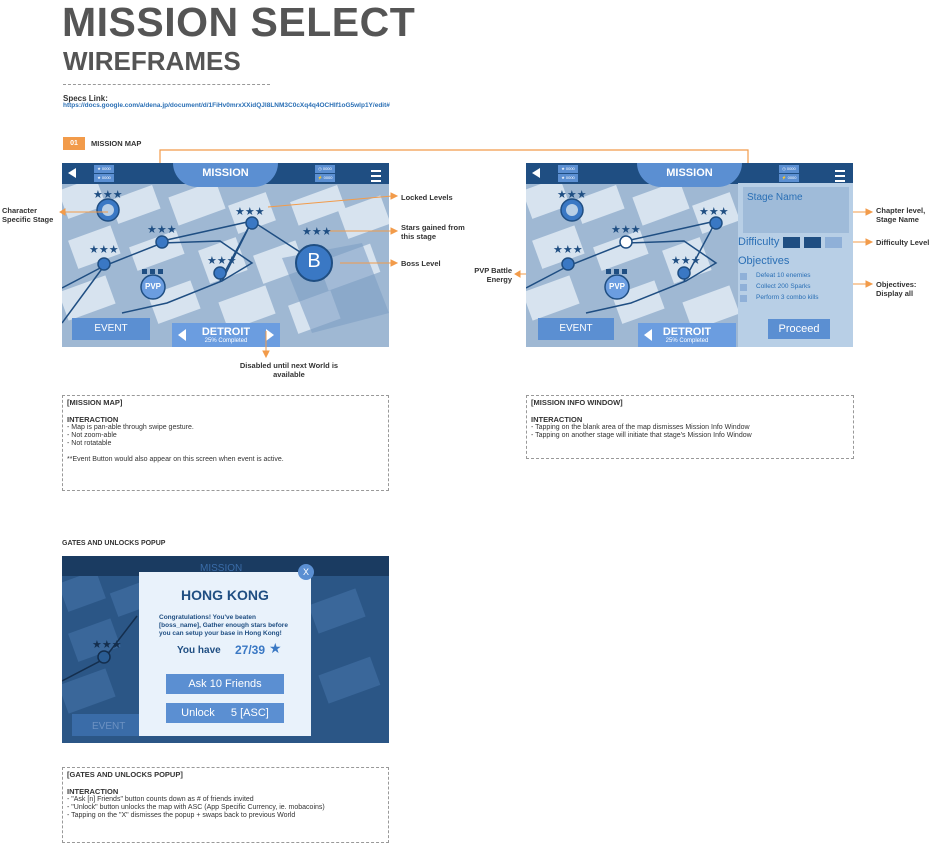 This screenshot has width=950, height=851. What do you see at coordinates (421, 263) in the screenshot?
I see `annotation-boss-level: Boss Level` at bounding box center [421, 263].